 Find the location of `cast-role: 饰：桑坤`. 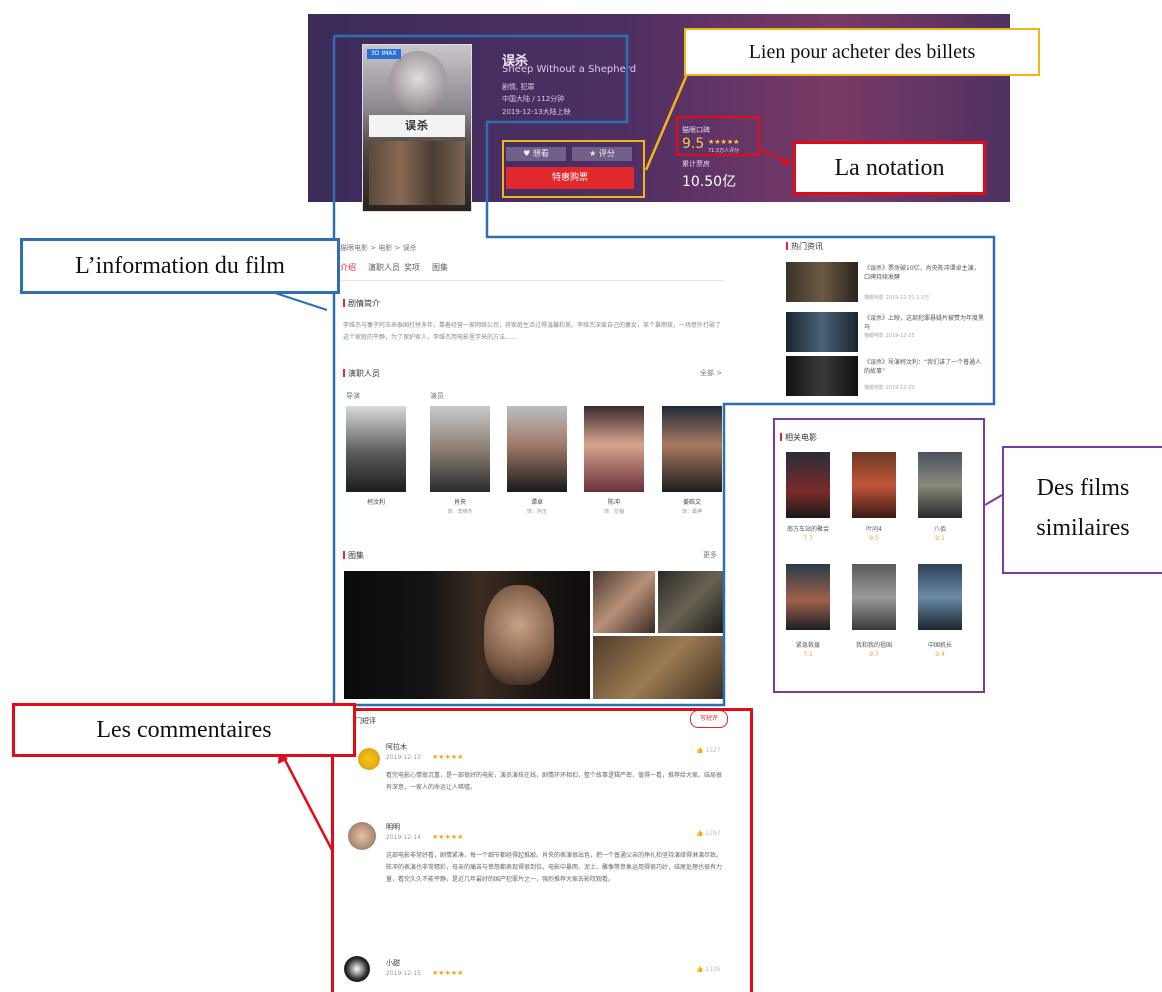

cast-role: 饰：桑坤 is located at coordinates (691, 512).